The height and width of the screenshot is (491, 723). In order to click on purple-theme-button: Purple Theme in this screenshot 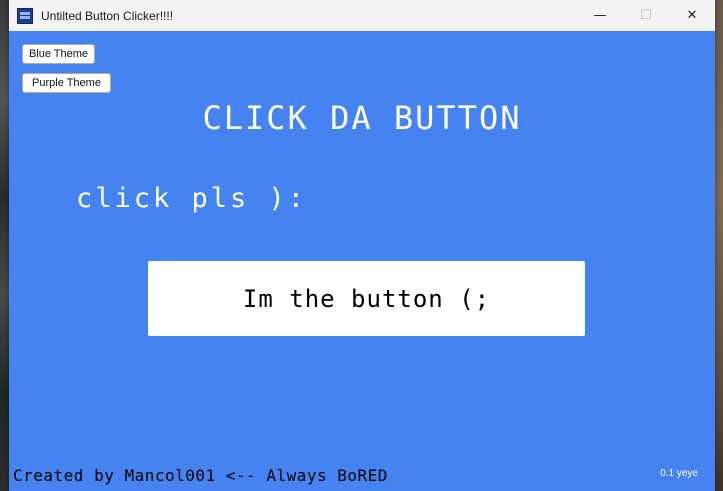, I will do `click(66, 83)`.